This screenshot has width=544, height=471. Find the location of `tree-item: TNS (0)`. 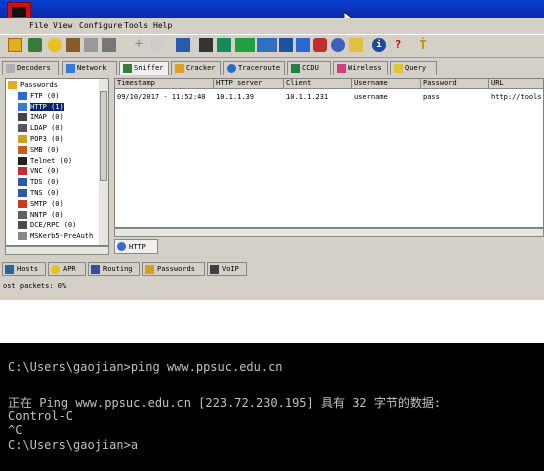

tree-item: TNS (0) is located at coordinates (39, 194).